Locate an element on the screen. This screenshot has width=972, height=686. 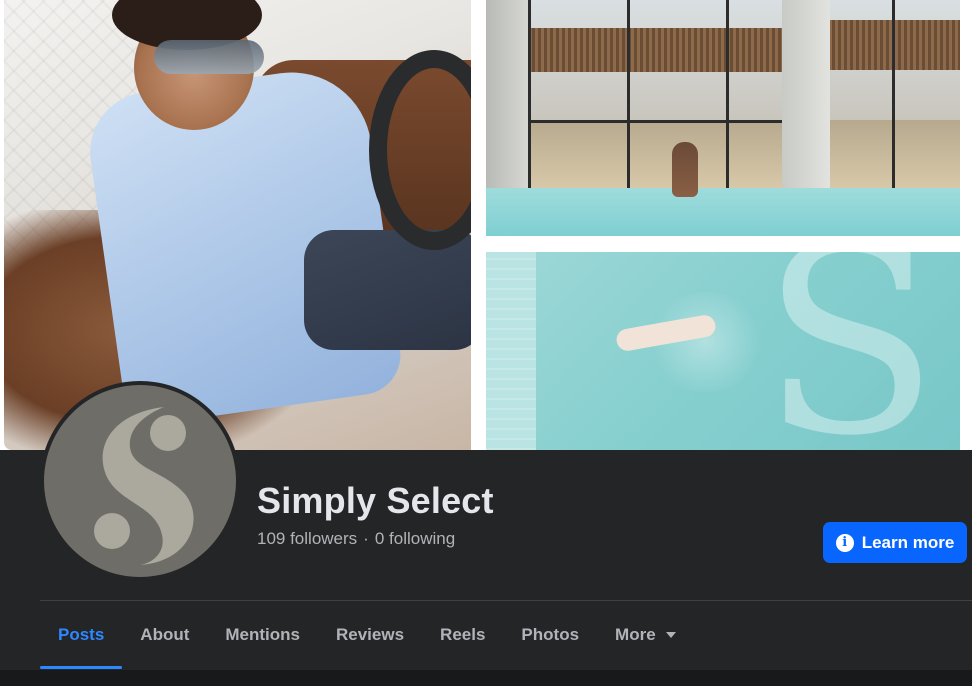
tab-reviews: Reviews is located at coordinates (370, 635).